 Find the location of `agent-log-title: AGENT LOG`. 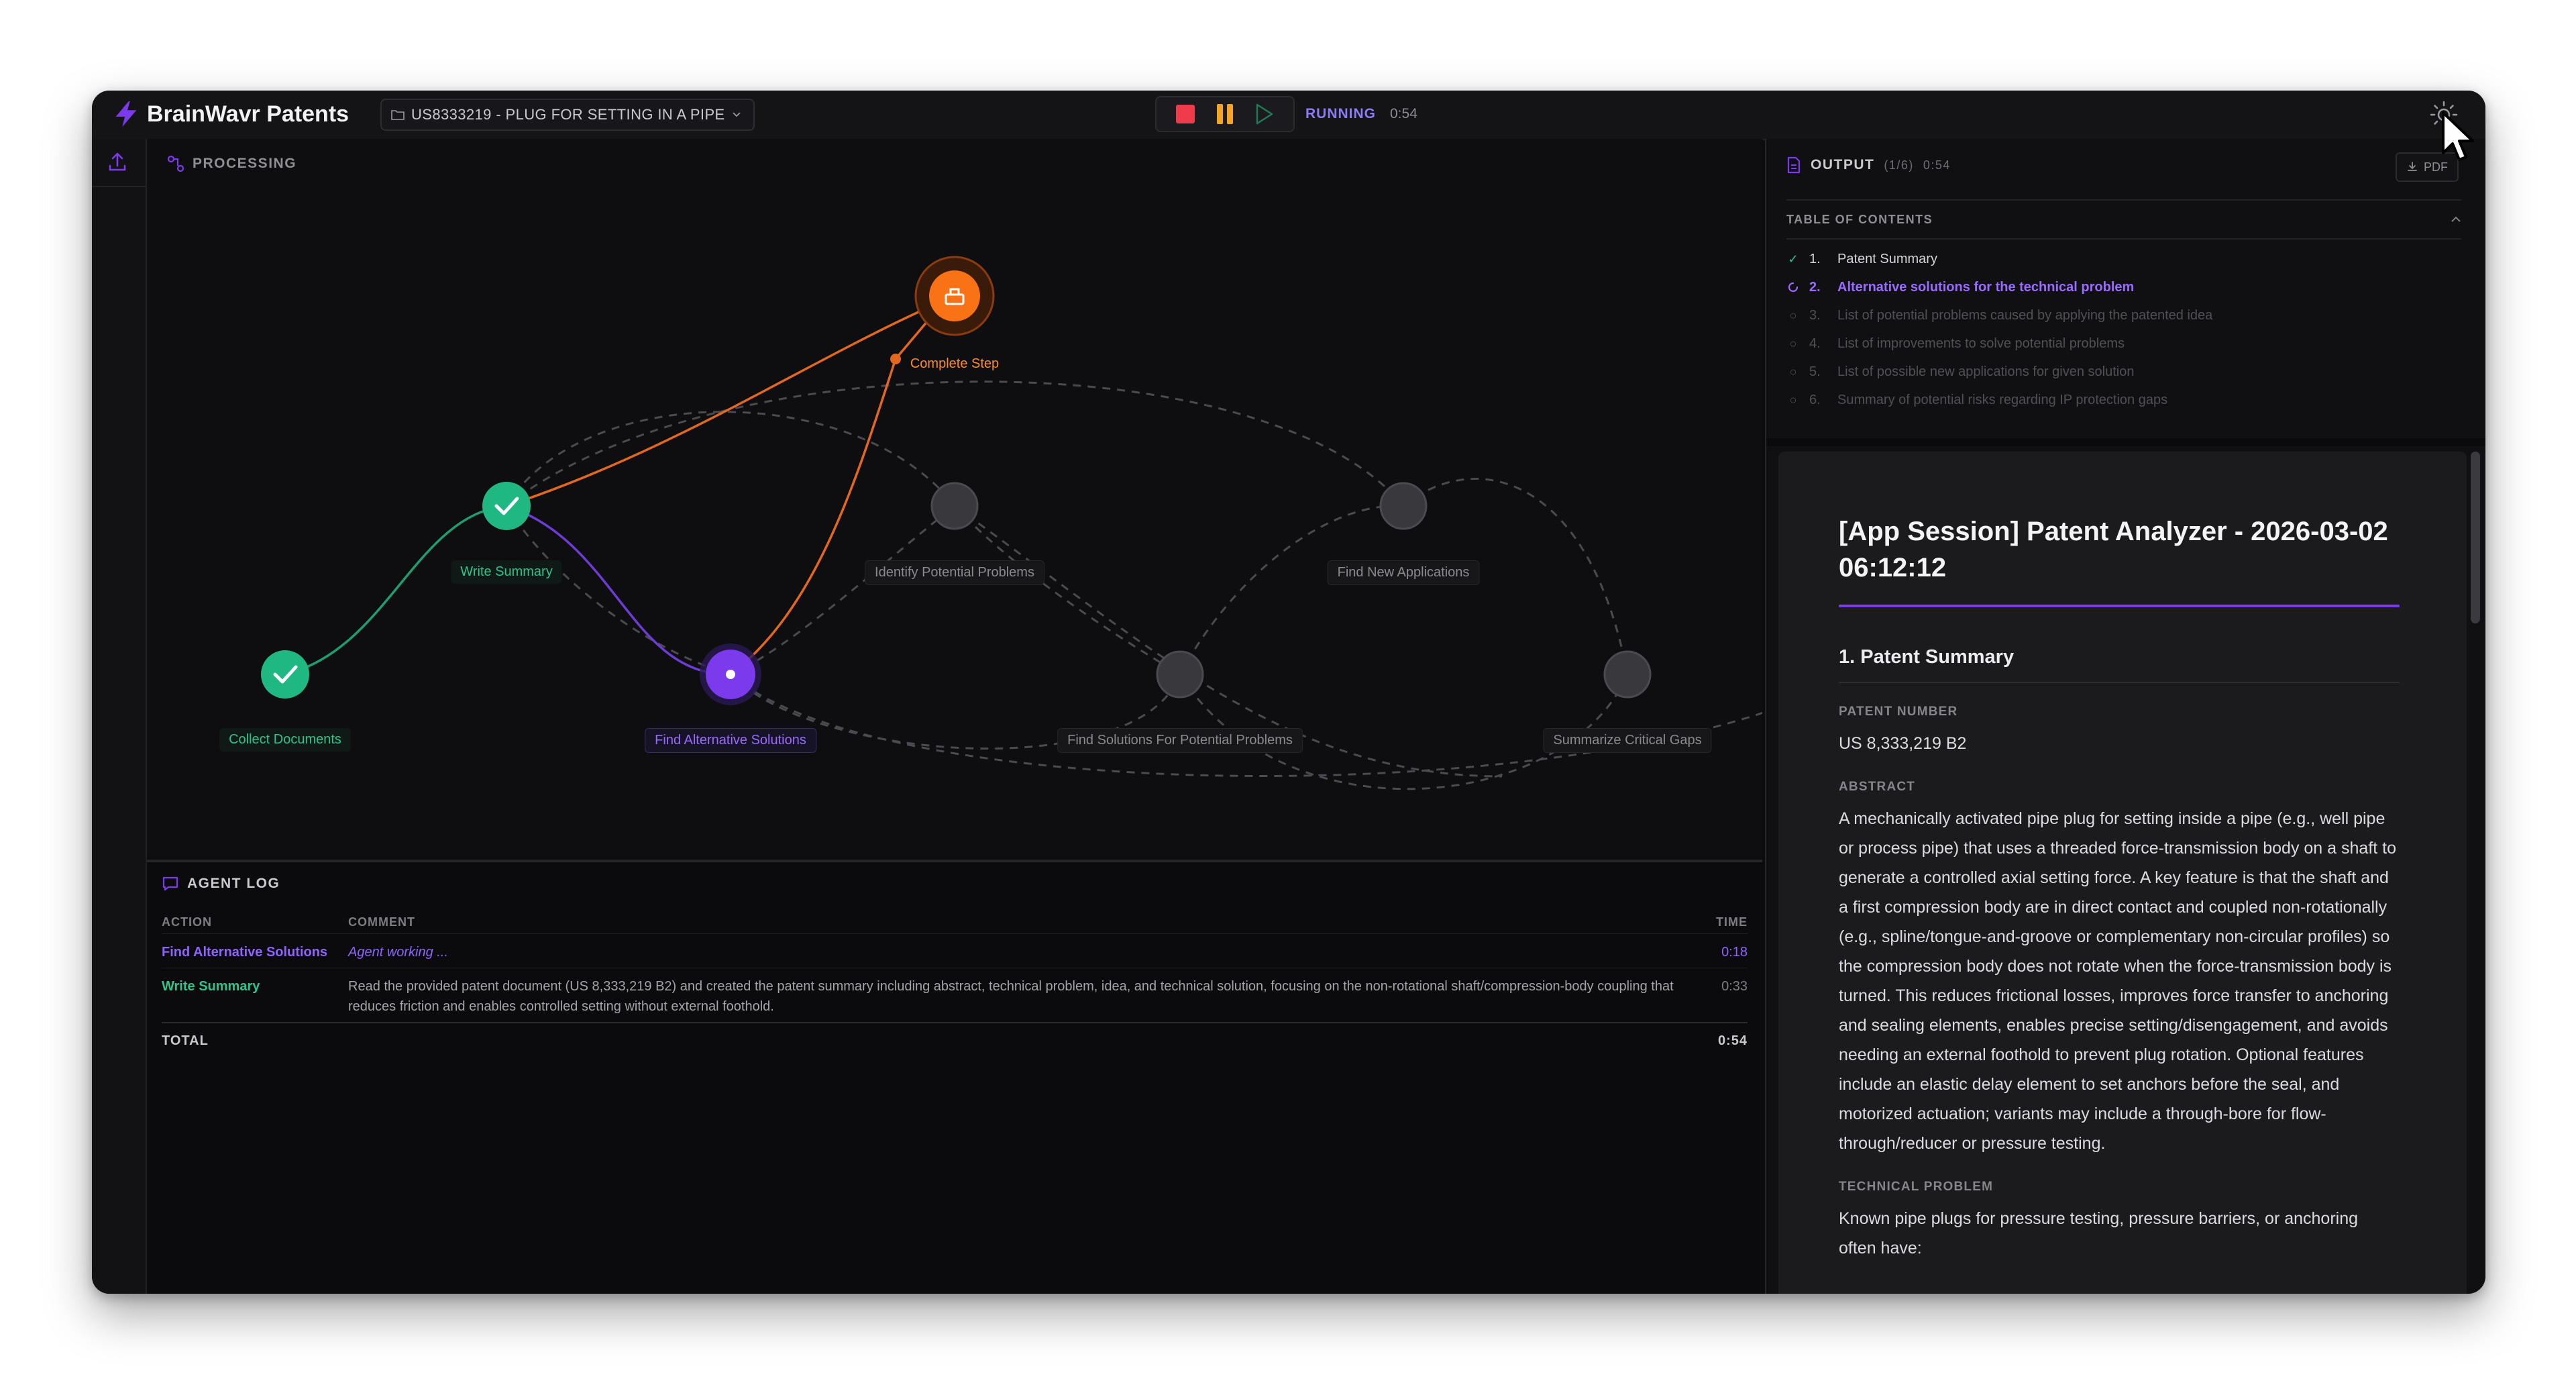

agent-log-title: AGENT LOG is located at coordinates (233, 884).